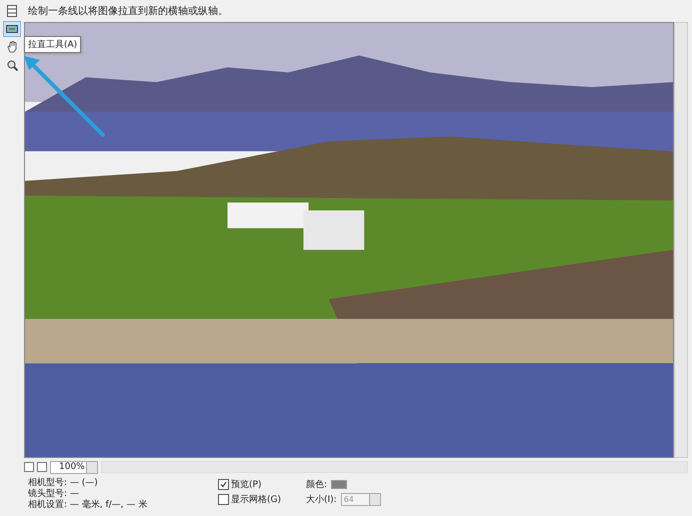  I want to click on size-label: 大小(I):, so click(321, 500).